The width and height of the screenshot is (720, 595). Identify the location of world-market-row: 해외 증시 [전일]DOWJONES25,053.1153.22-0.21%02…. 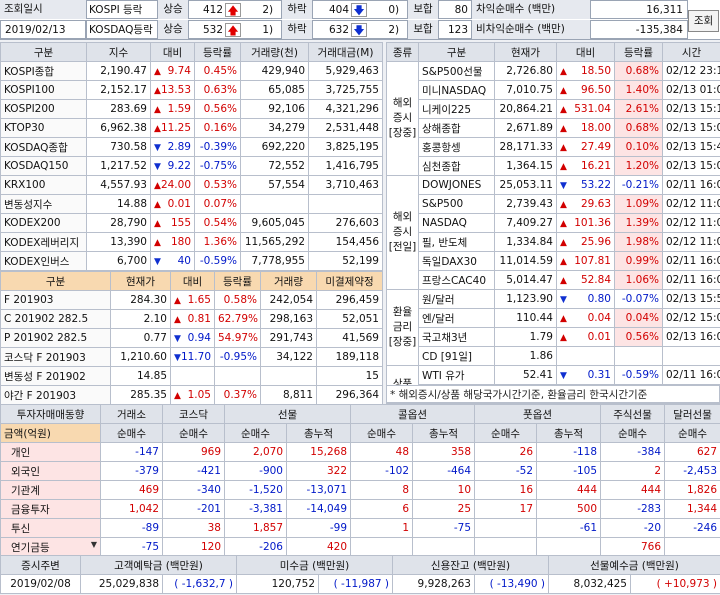
(553, 232).